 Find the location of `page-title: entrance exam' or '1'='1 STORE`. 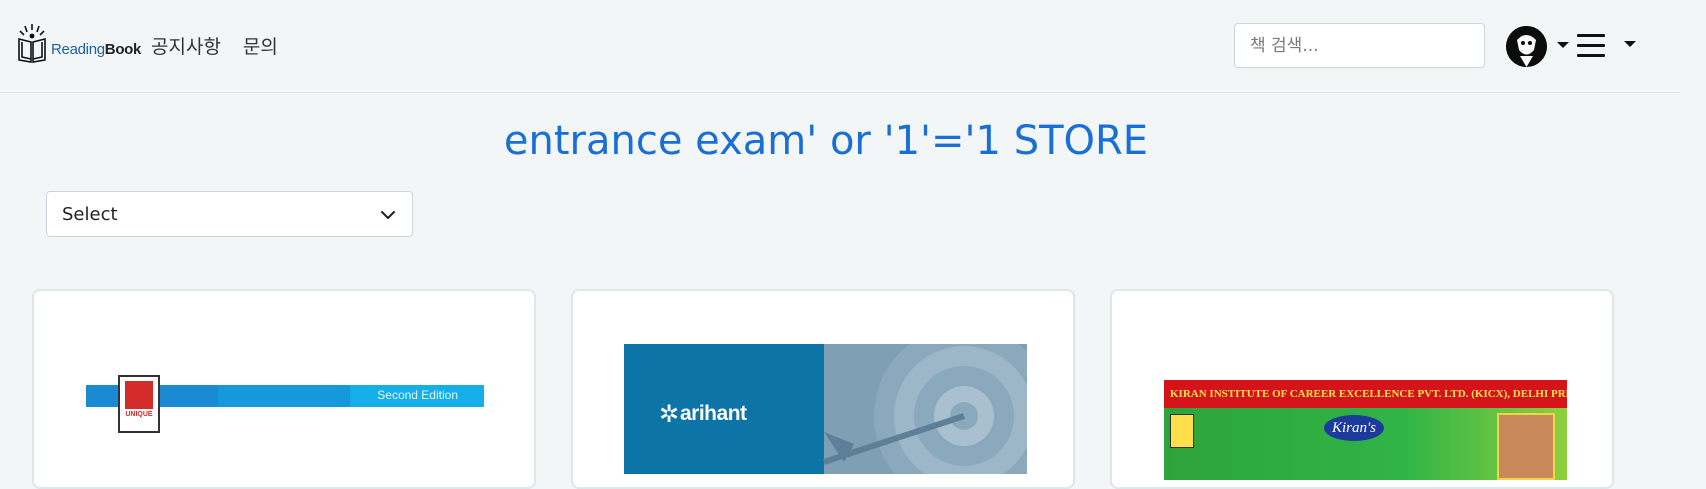

page-title: entrance exam' or '1'='1 STORE is located at coordinates (826, 141).